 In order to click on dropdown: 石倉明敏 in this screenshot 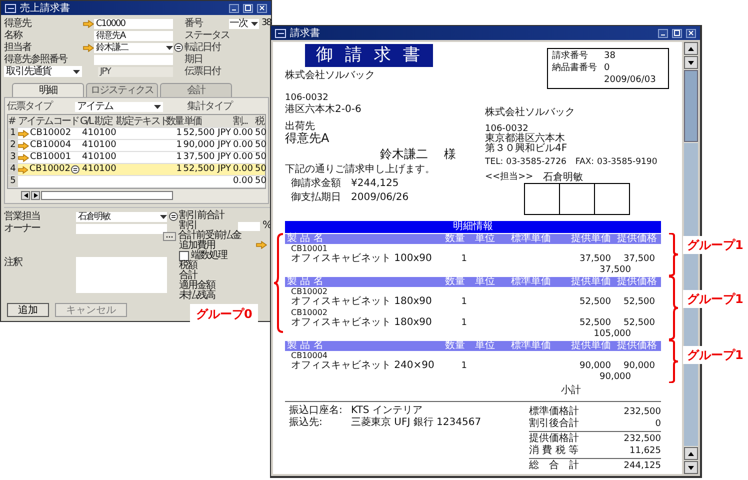, I will do `click(121, 217)`.